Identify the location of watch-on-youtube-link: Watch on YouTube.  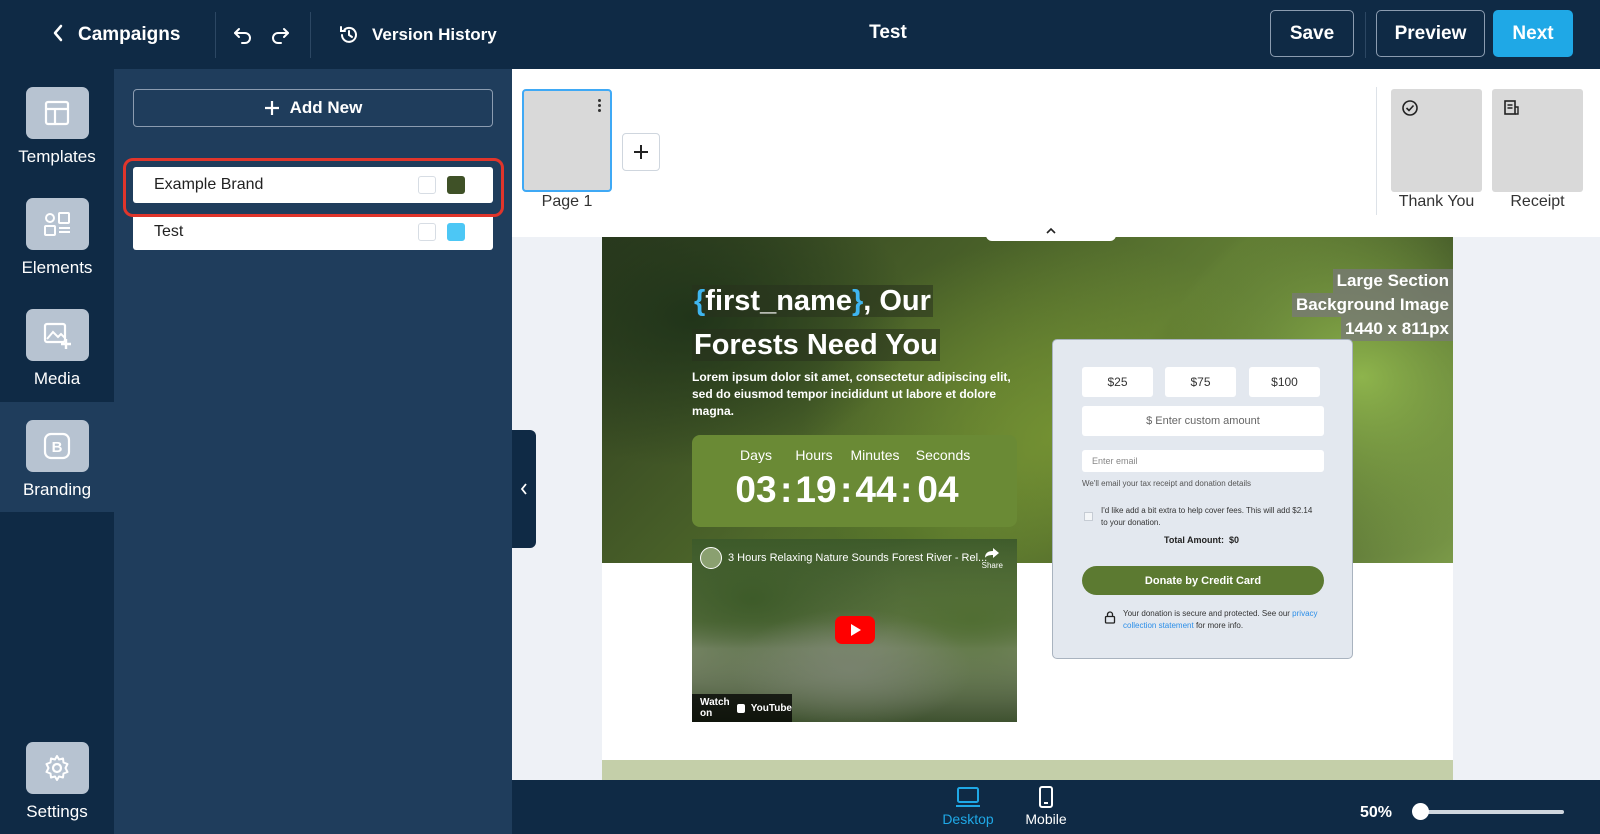
(742, 708).